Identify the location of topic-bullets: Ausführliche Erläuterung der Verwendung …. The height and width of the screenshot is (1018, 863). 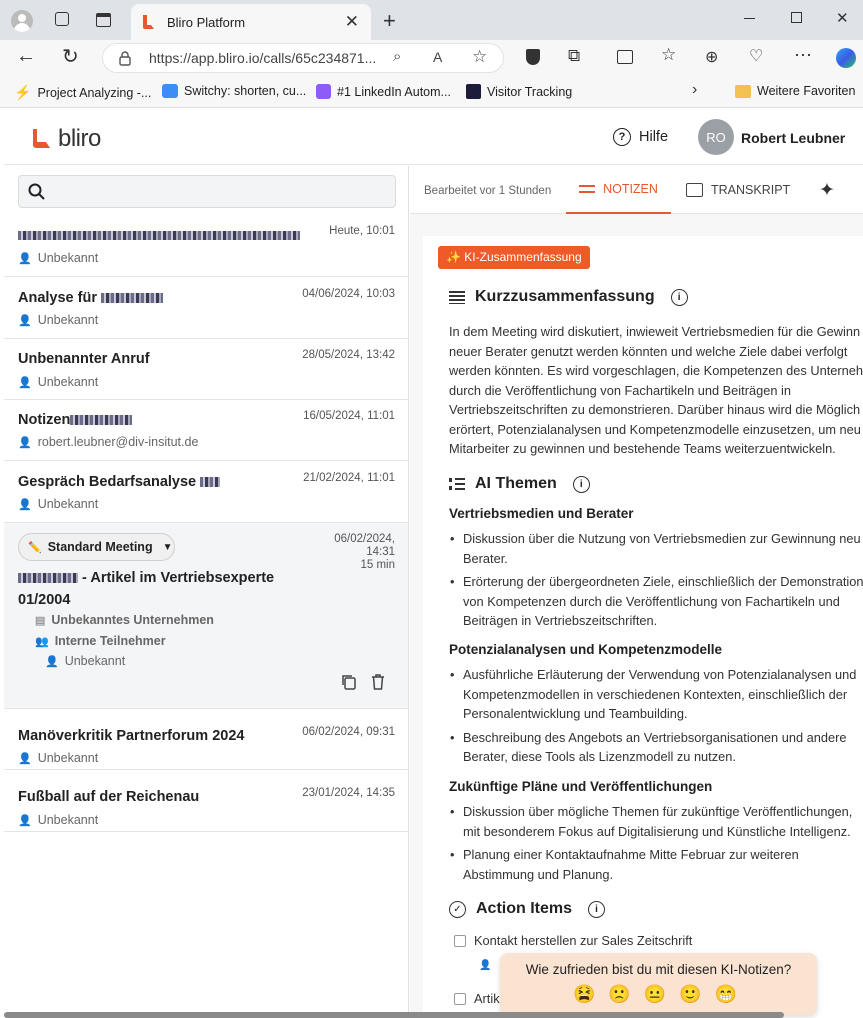
(653, 716).